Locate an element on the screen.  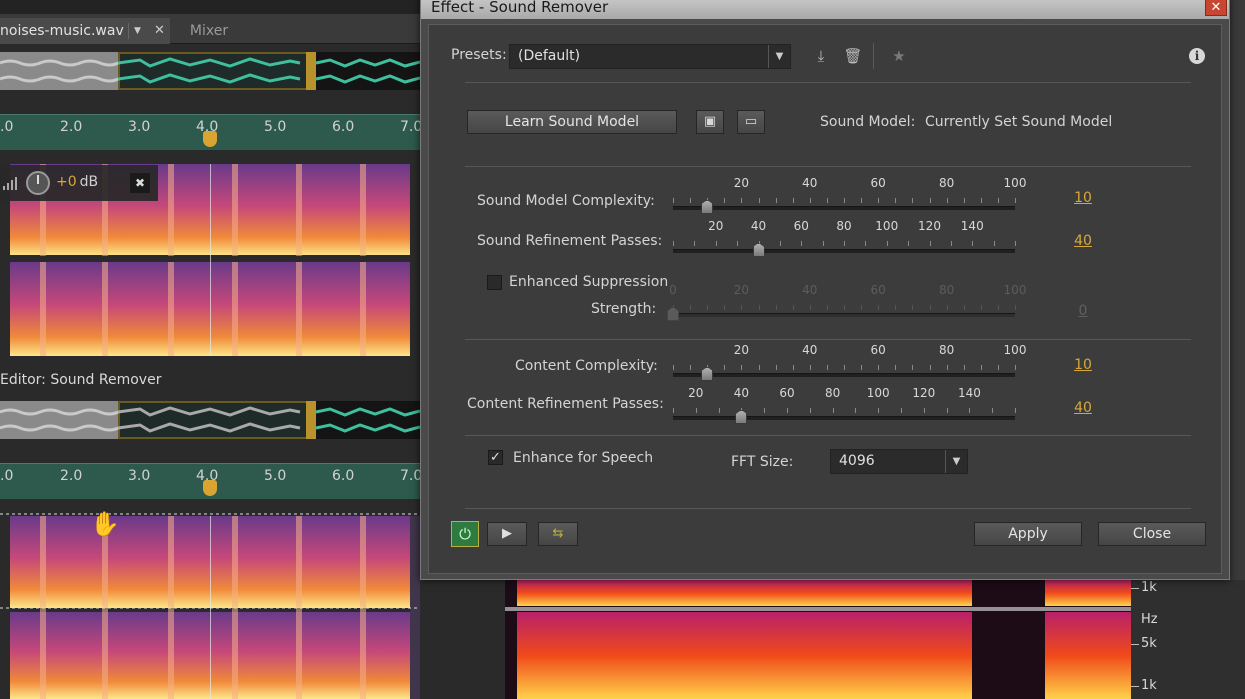
volume-value: +0 is located at coordinates (66, 182).